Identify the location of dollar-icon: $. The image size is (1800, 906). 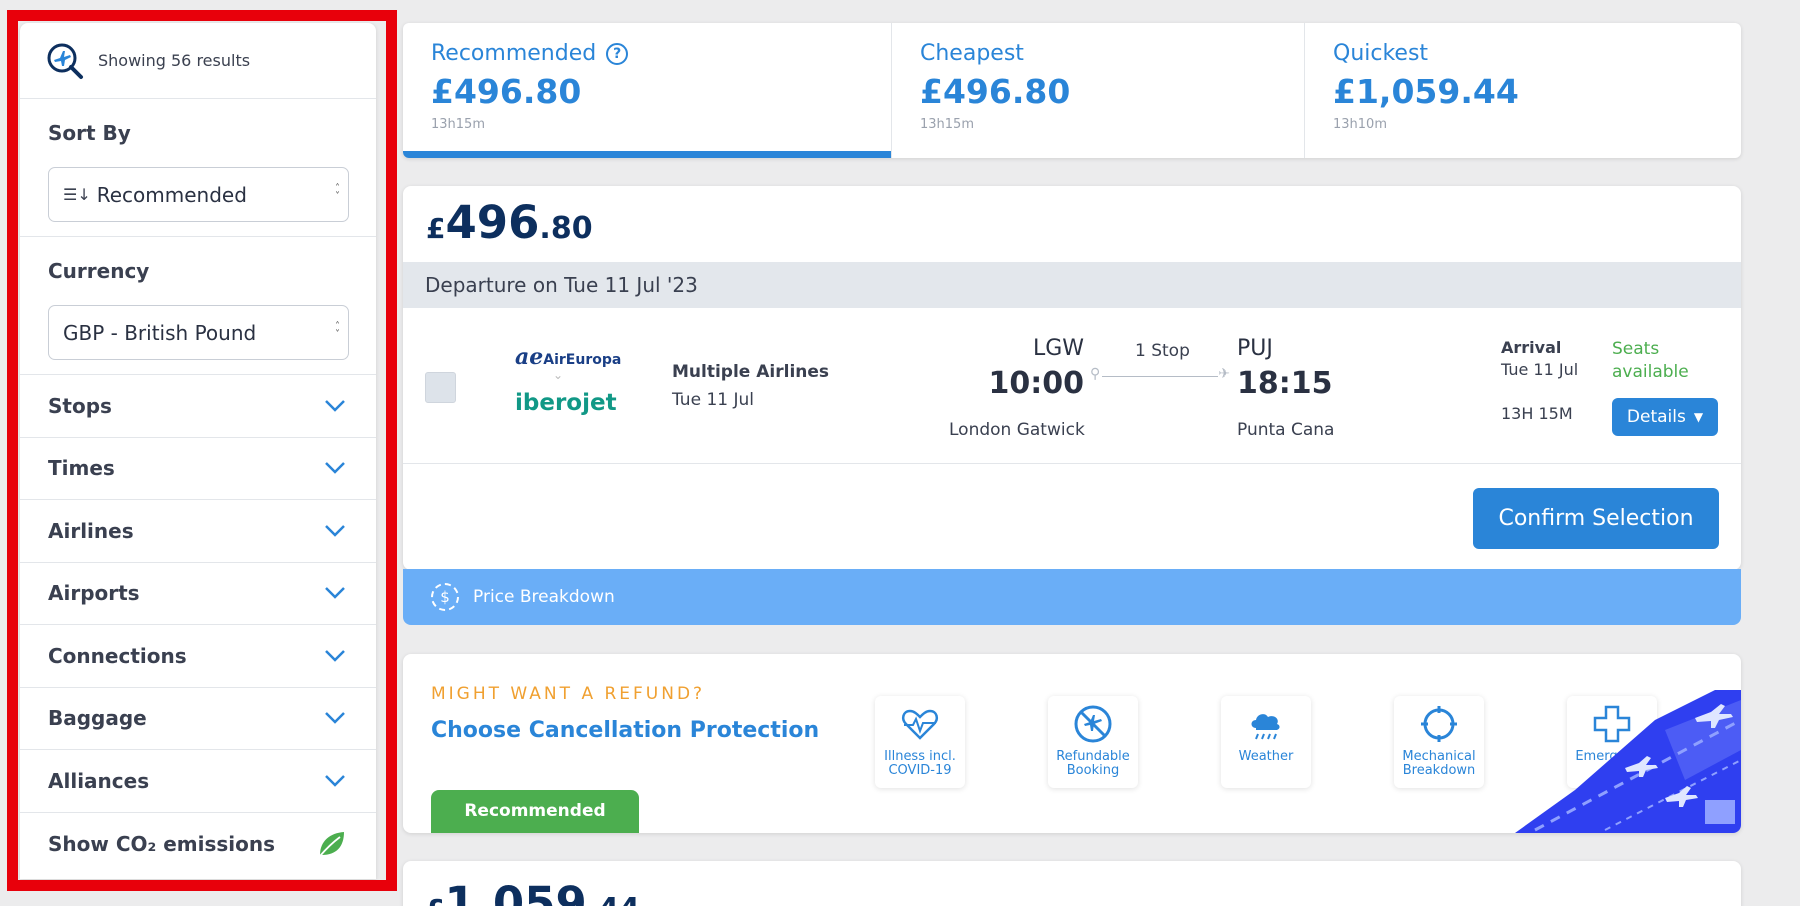
(445, 597).